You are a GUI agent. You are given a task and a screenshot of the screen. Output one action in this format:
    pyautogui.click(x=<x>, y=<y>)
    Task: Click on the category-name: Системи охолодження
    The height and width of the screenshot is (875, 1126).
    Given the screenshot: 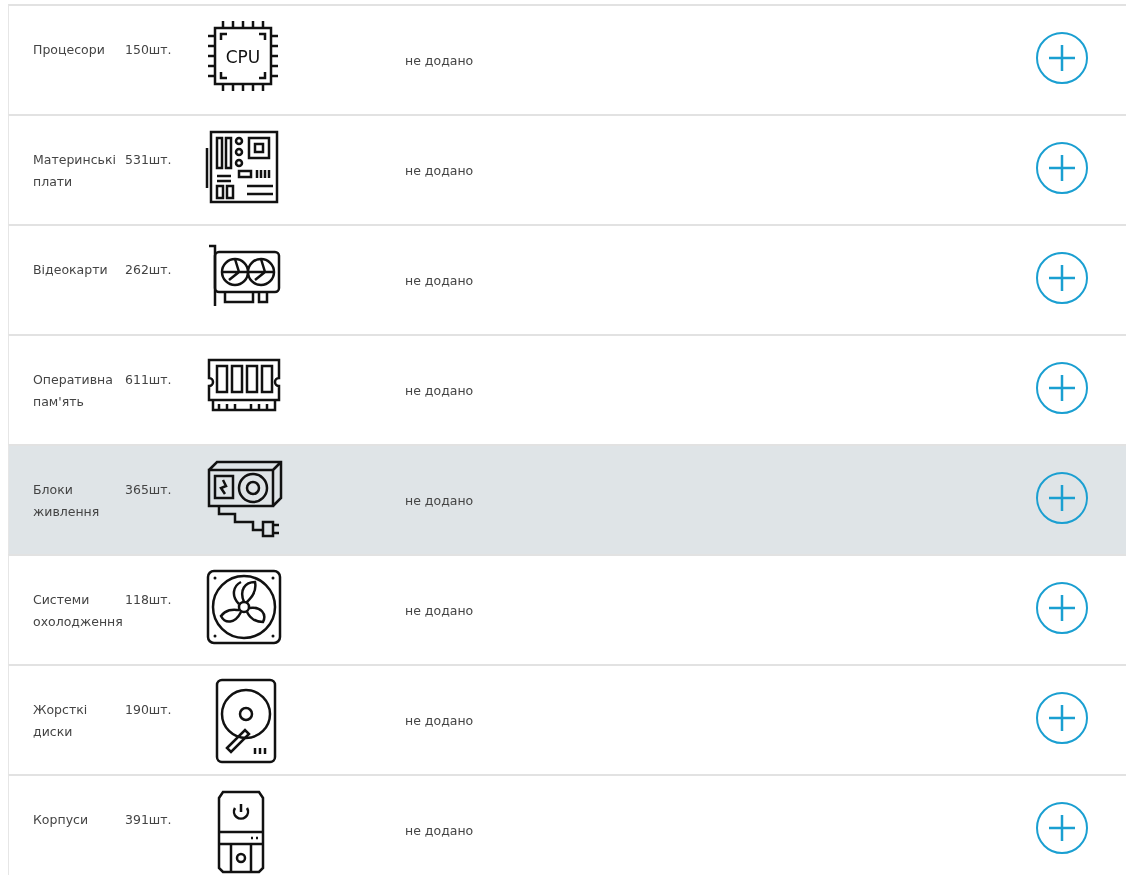 What is the action you would take?
    pyautogui.click(x=78, y=611)
    